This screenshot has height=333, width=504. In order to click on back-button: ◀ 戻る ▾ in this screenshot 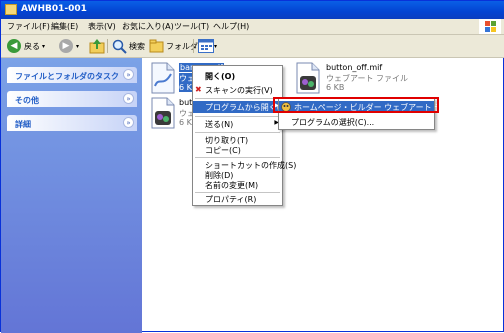, I will do `click(26, 46)`.